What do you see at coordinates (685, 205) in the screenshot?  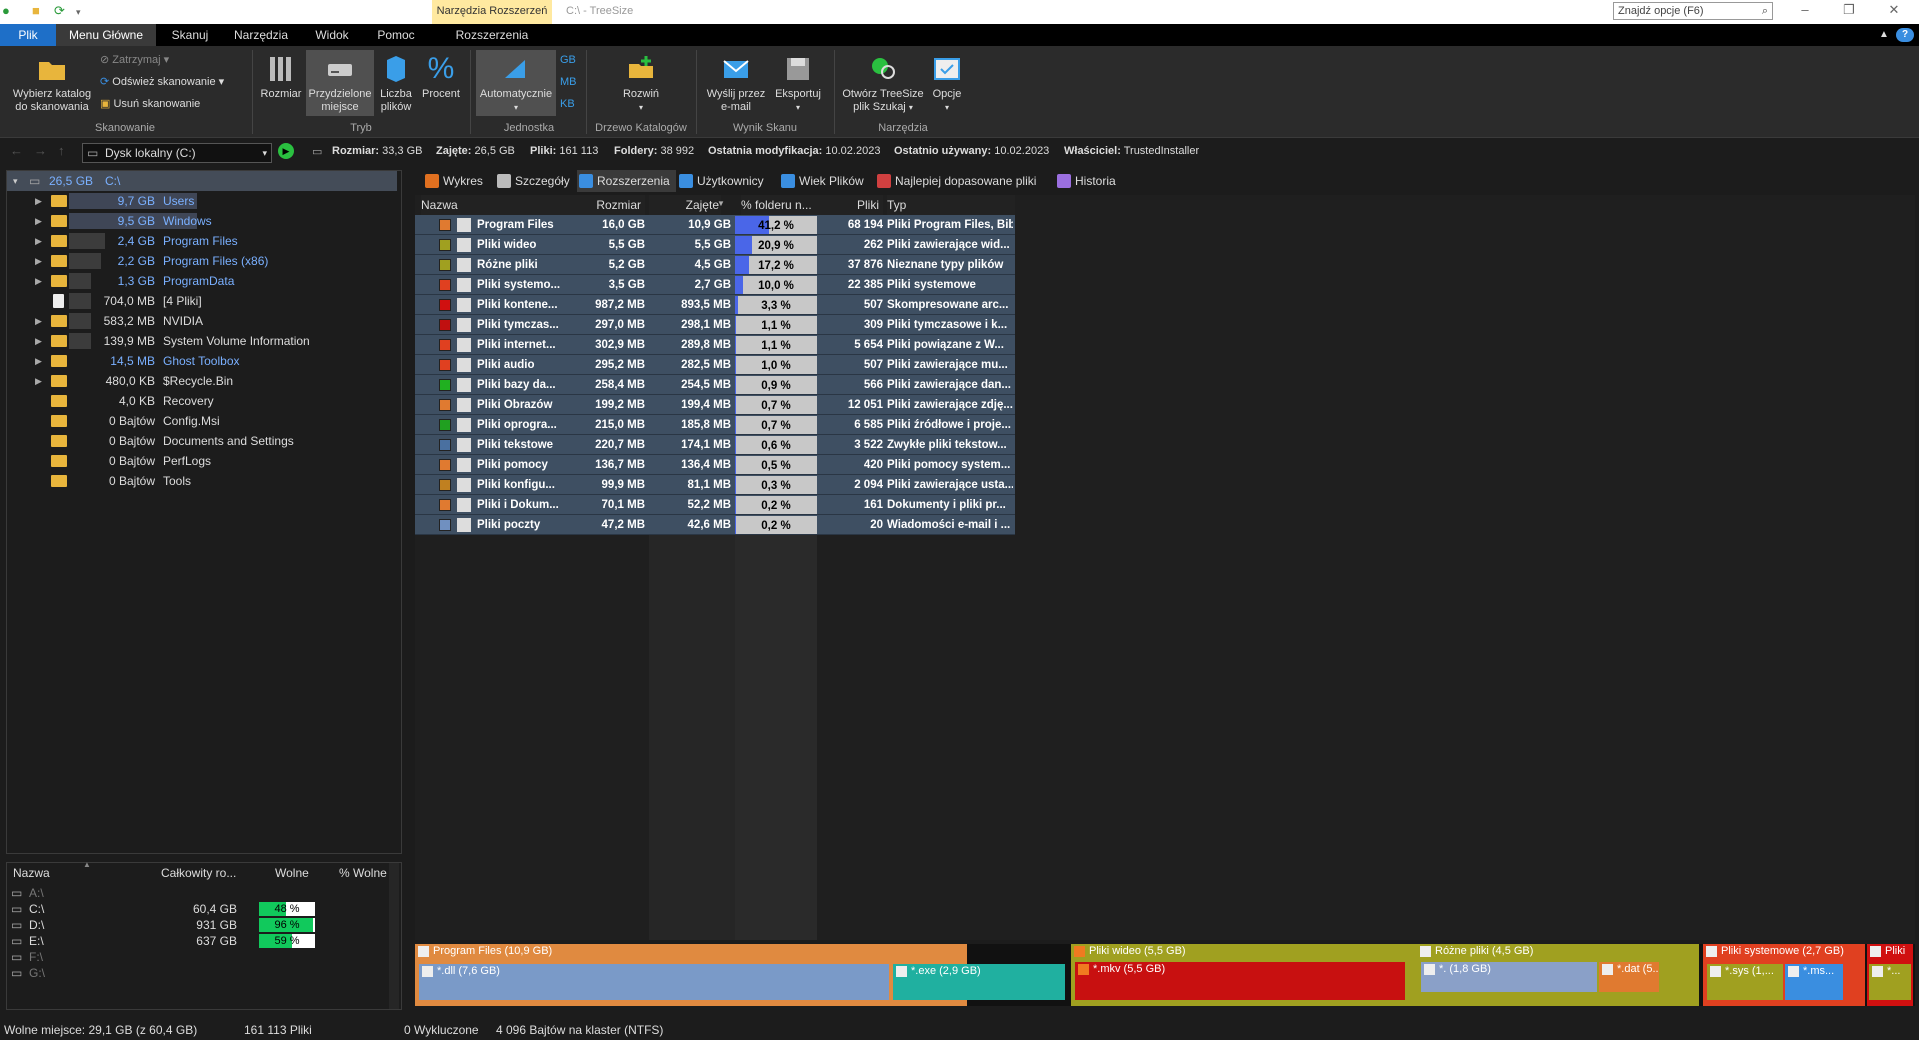 I see `grid-col-allocated: Zajęte` at bounding box center [685, 205].